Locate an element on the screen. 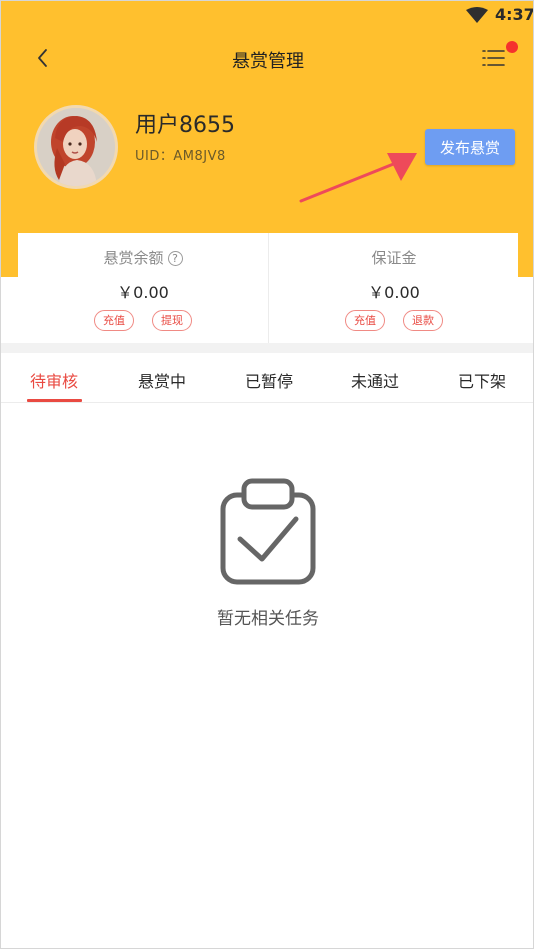 Image resolution: width=534 pixels, height=949 pixels. avatar-image is located at coordinates (76, 147).